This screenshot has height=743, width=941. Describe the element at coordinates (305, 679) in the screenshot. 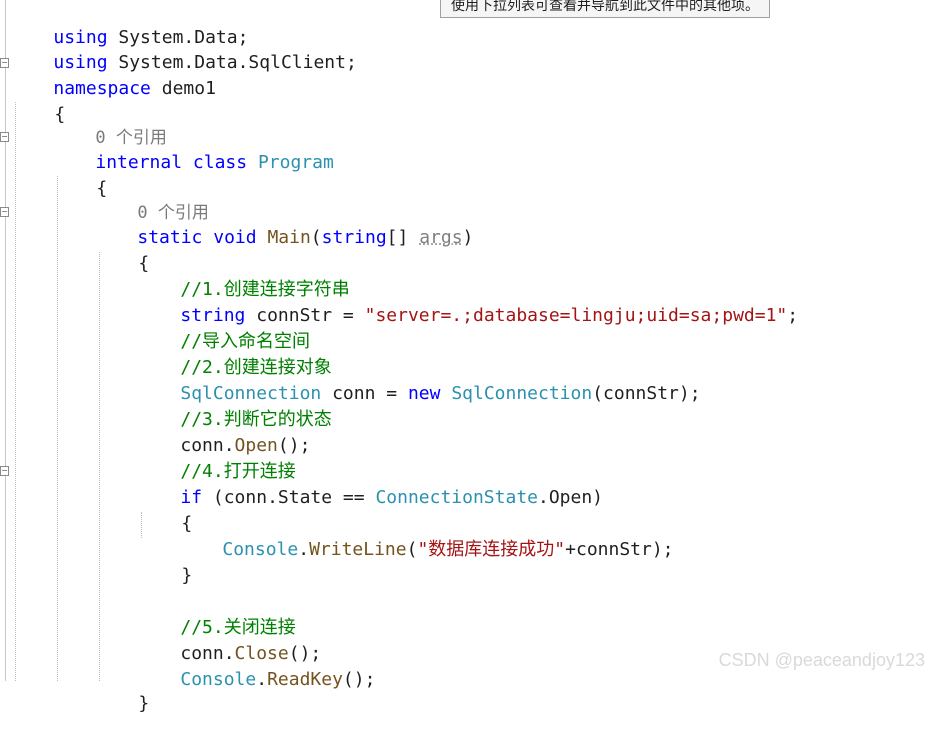

I see `method-name: ReadKey` at that location.